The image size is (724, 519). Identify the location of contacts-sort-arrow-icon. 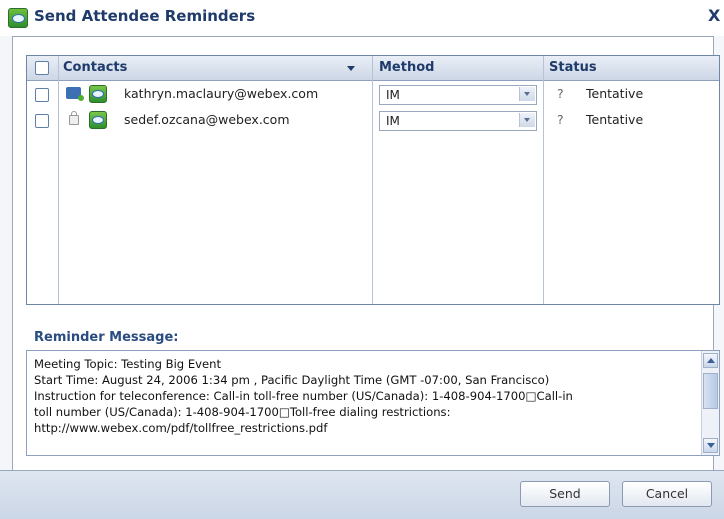
(351, 68).